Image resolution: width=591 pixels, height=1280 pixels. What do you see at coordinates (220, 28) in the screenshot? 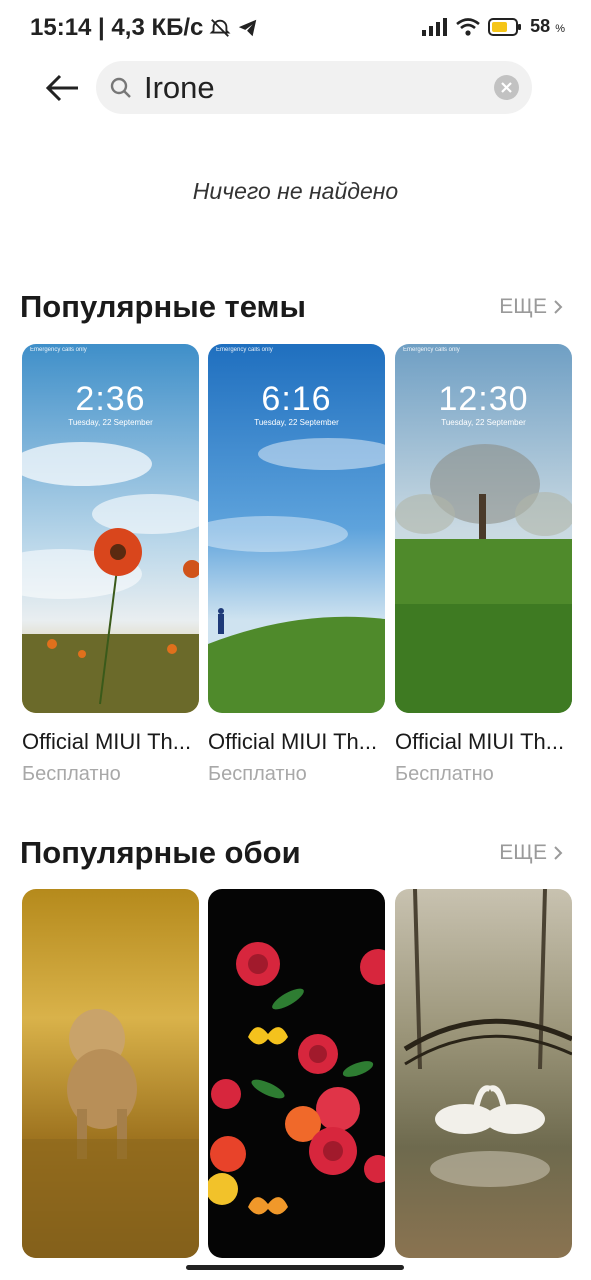
I see `alarm-off-icon` at bounding box center [220, 28].